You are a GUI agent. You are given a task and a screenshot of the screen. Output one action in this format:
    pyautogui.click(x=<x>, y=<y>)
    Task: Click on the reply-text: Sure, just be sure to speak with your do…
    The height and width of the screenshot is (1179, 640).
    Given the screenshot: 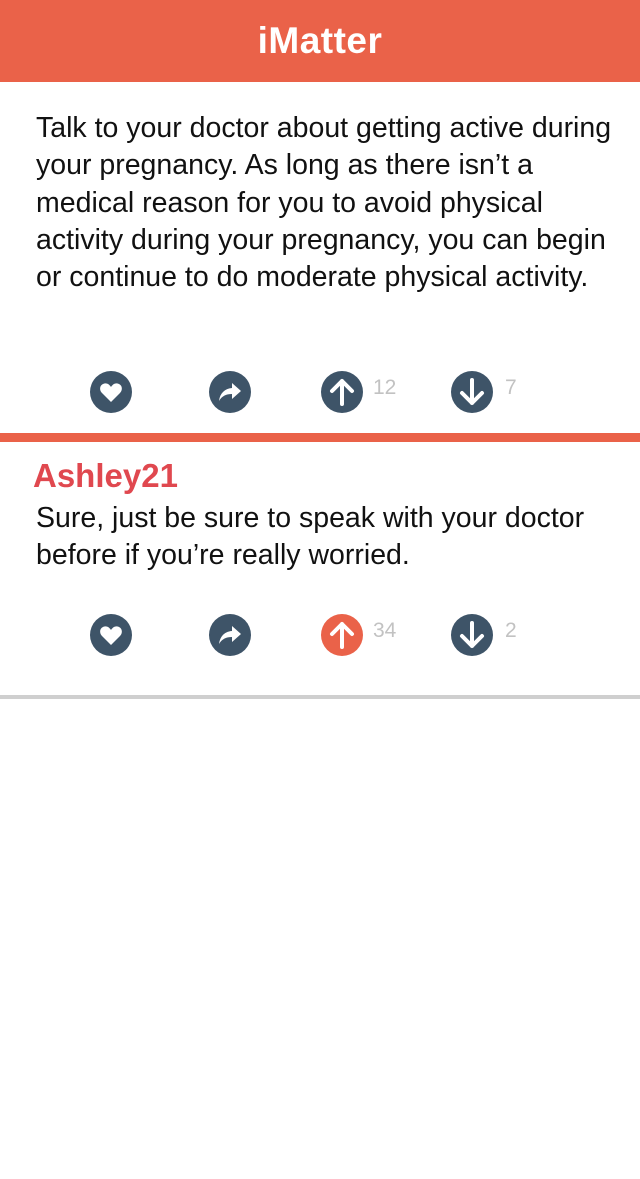 What is the action you would take?
    pyautogui.click(x=310, y=537)
    